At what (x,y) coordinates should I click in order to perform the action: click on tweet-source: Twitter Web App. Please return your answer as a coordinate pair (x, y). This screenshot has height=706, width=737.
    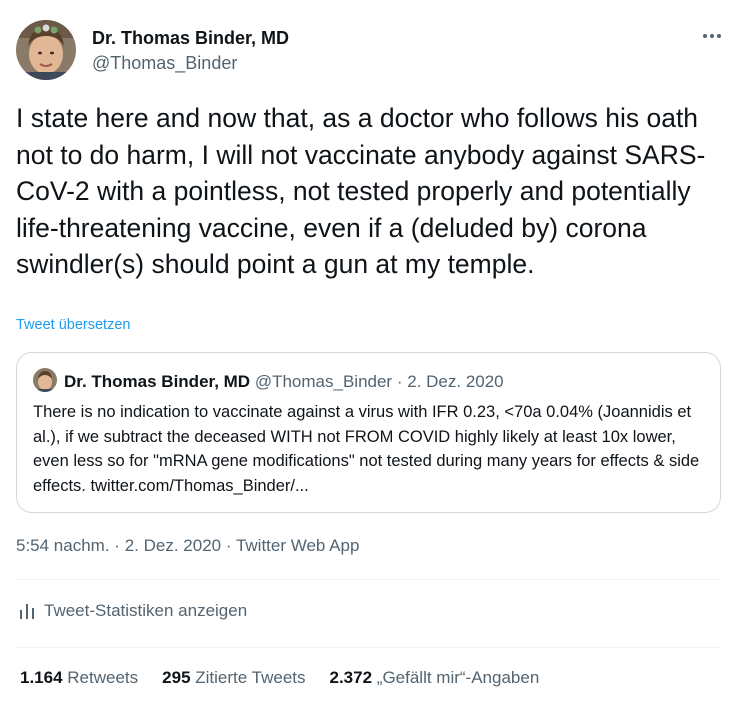
    Looking at the image, I should click on (297, 545).